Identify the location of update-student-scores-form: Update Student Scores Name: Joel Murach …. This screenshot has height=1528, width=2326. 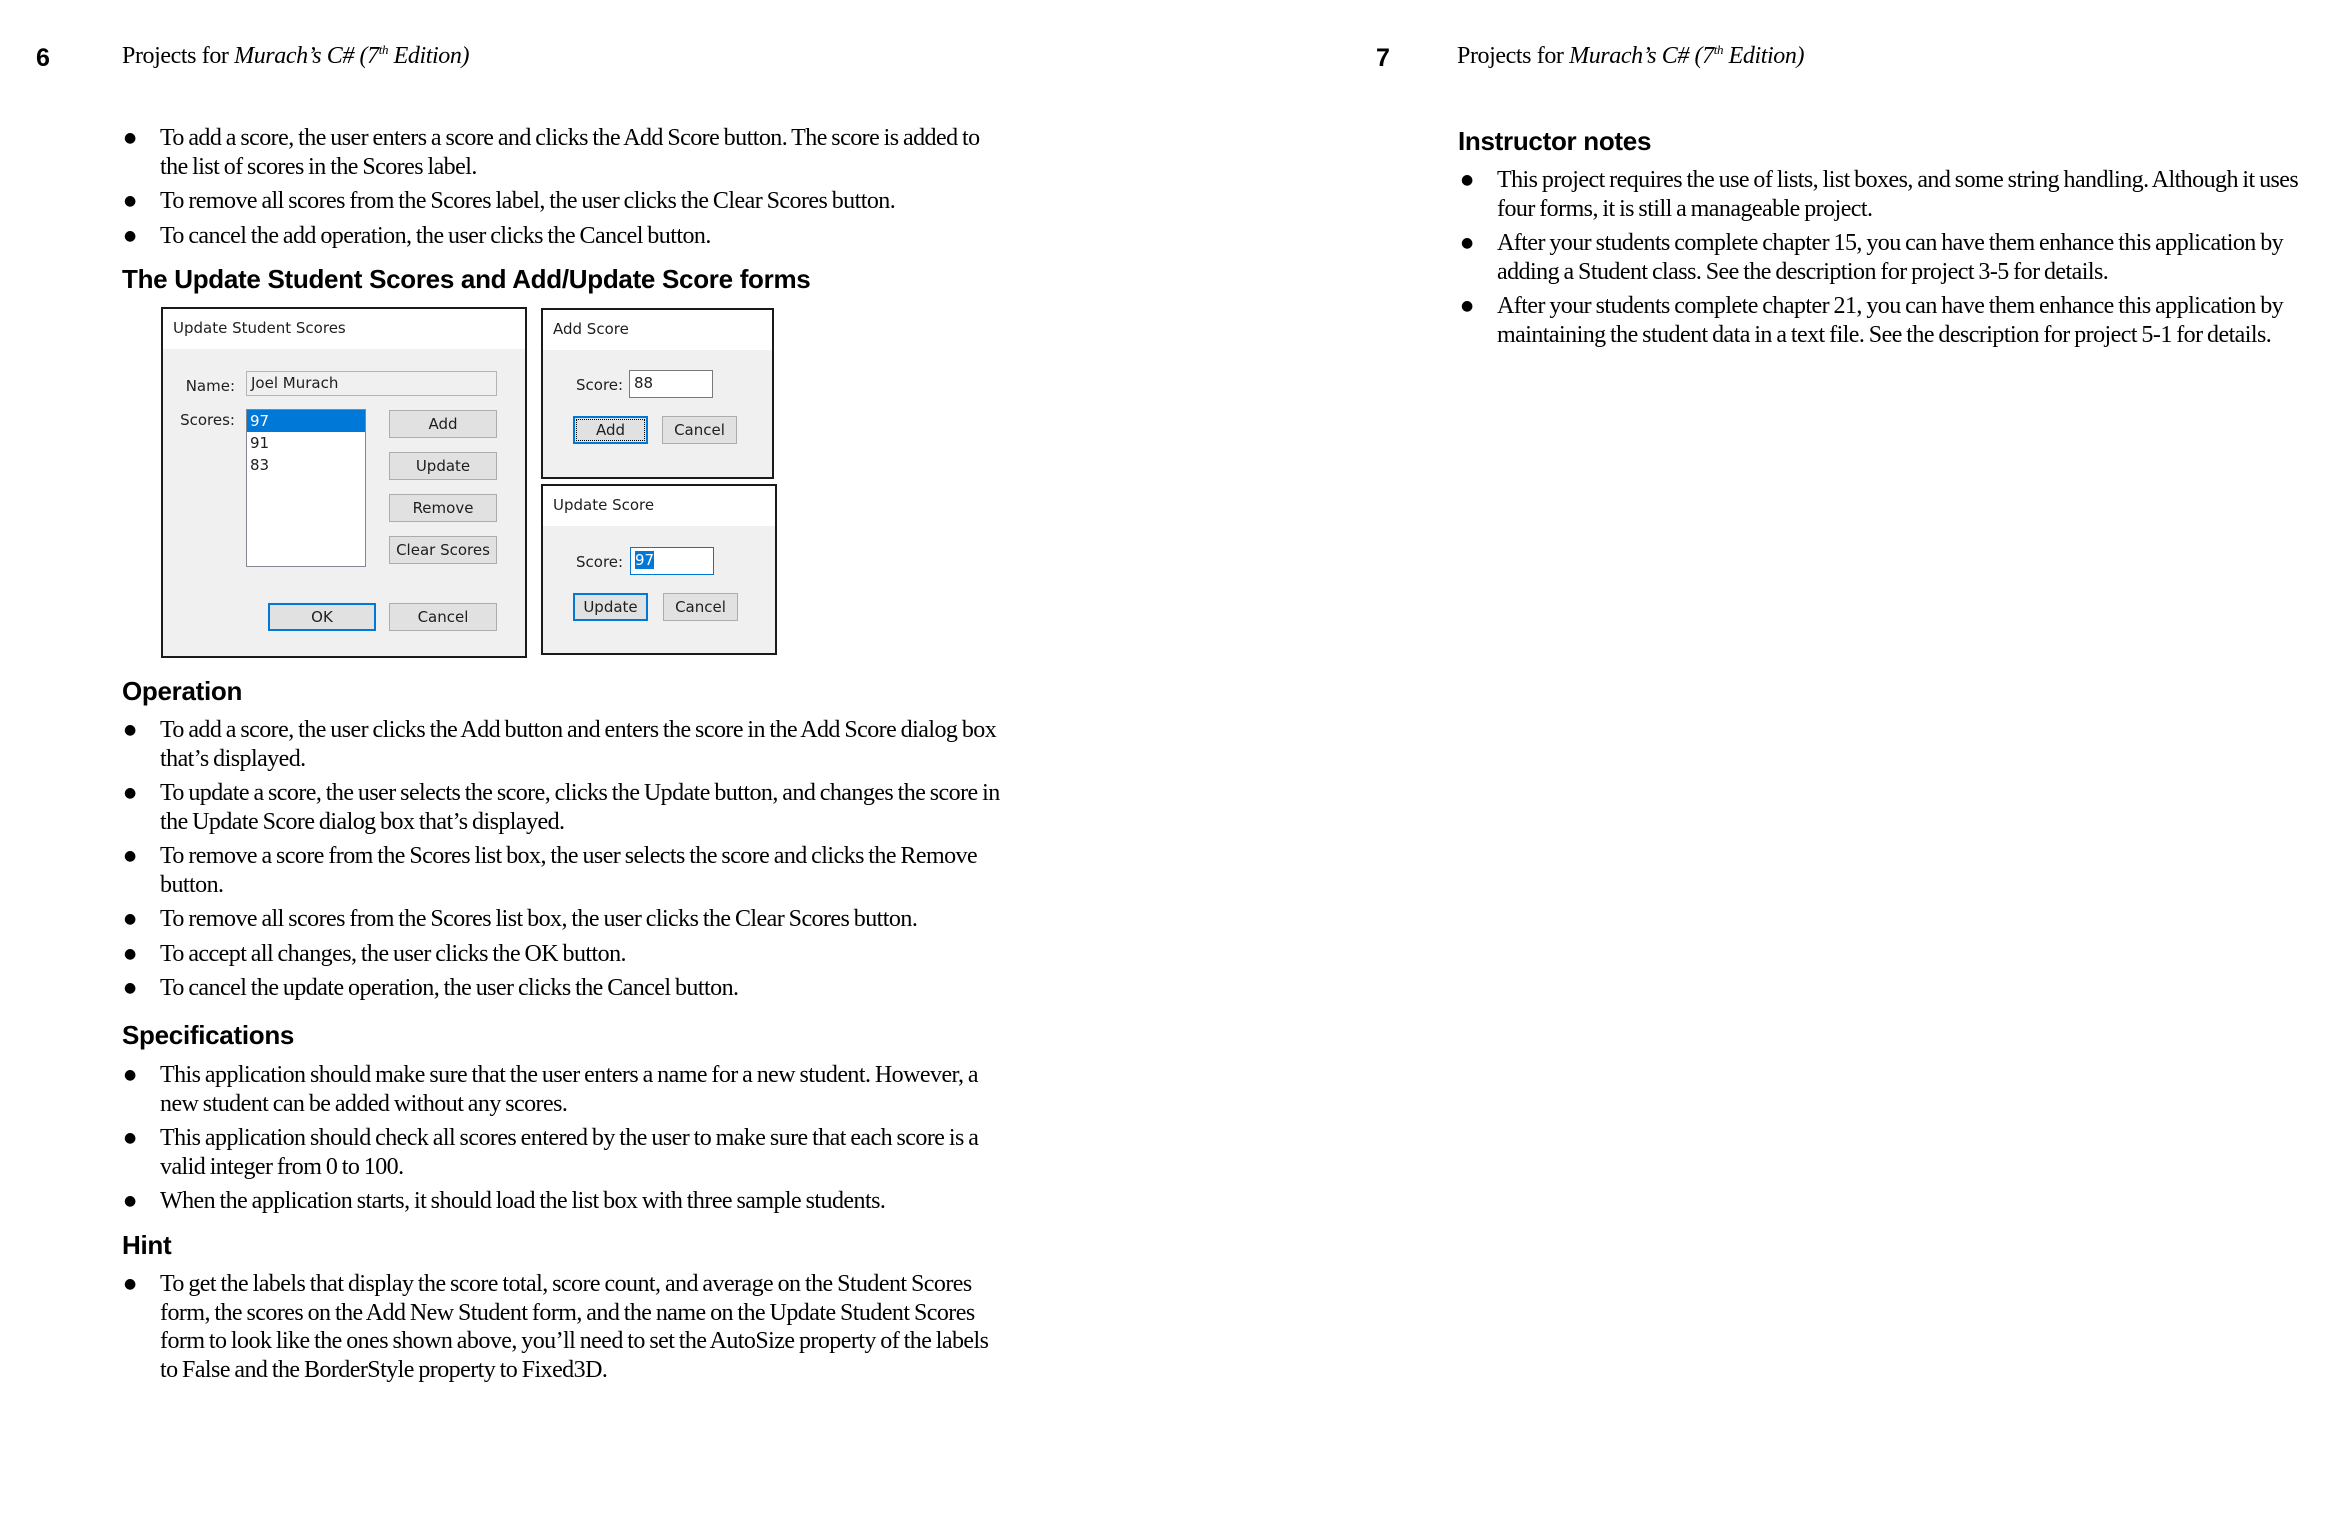
(344, 482).